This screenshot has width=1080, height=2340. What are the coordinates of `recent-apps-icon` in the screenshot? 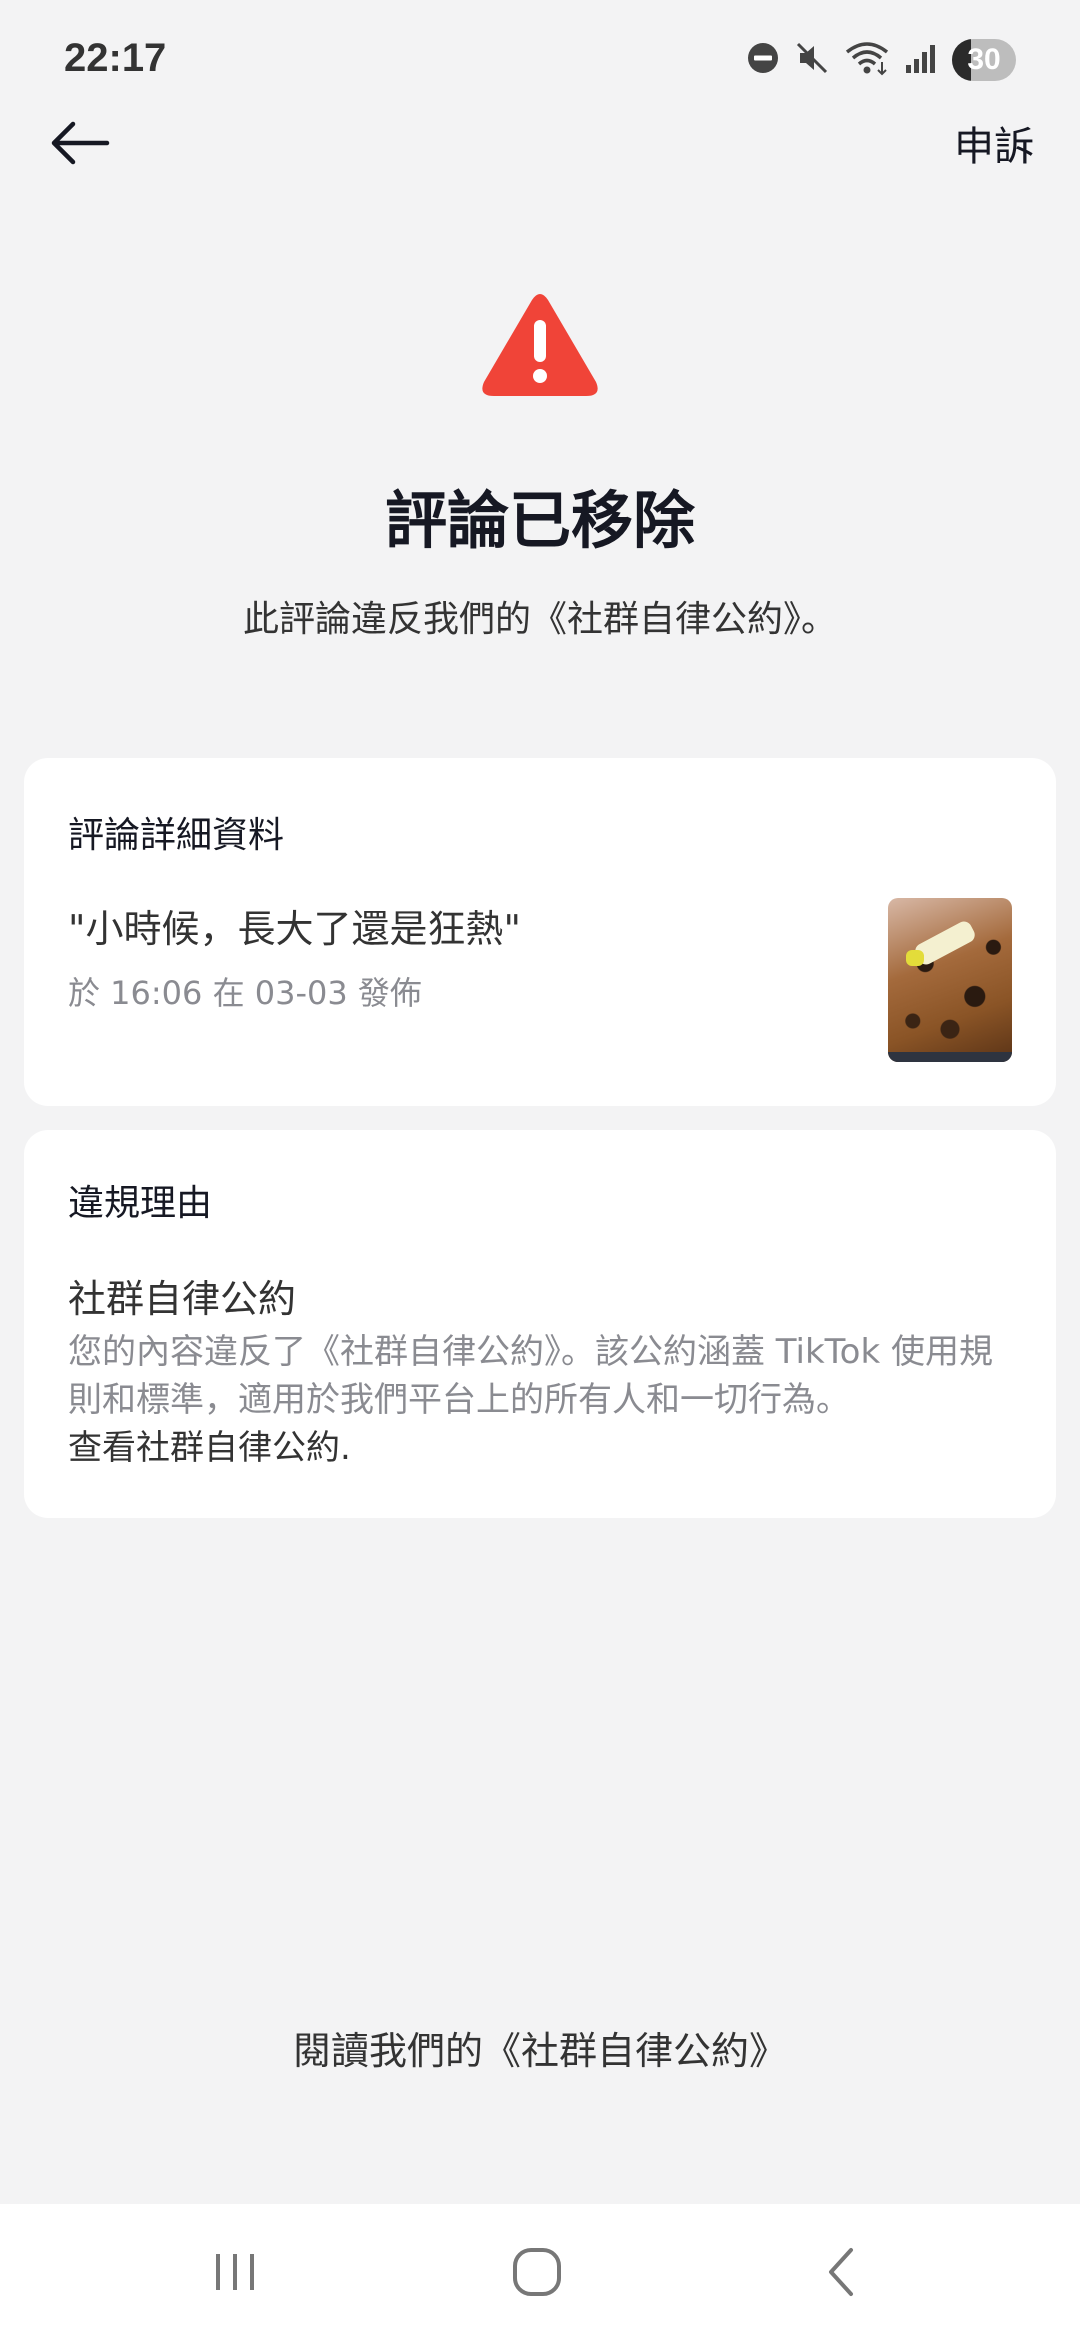 It's located at (235, 2274).